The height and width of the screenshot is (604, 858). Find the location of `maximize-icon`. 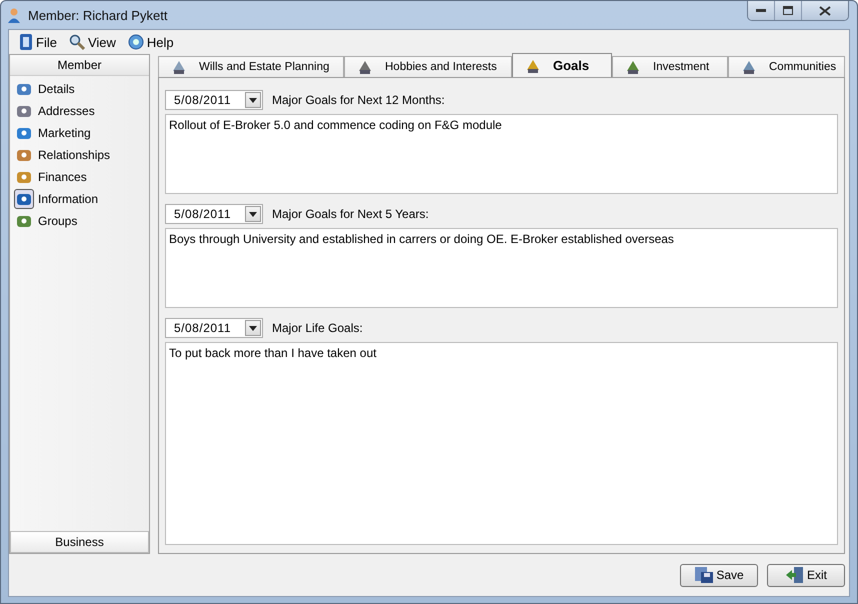

maximize-icon is located at coordinates (788, 10).